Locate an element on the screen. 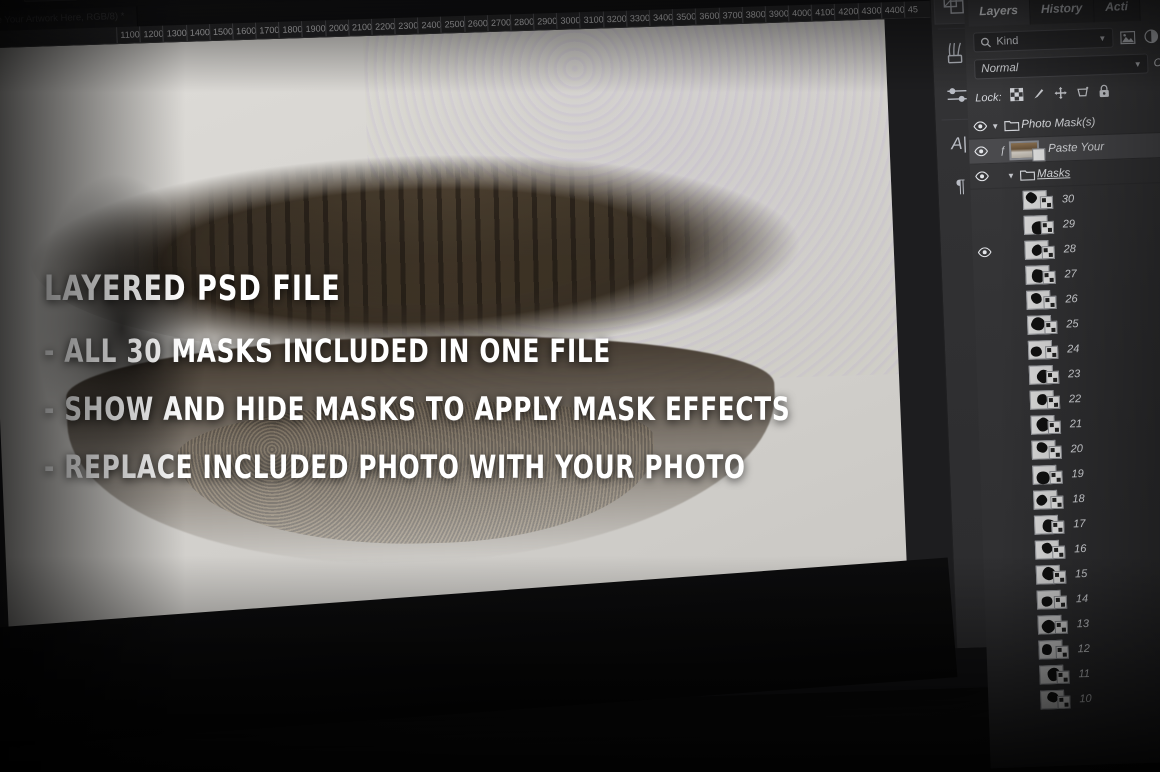 This screenshot has height=772, width=1160. mask-layer-name: 21 is located at coordinates (1076, 423).